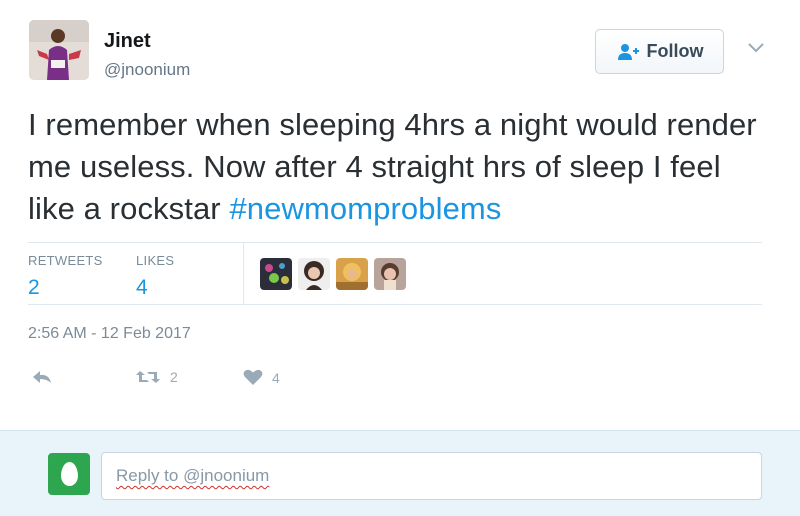 This screenshot has width=800, height=516. Describe the element at coordinates (395, 242) in the screenshot. I see `divider-top` at that location.